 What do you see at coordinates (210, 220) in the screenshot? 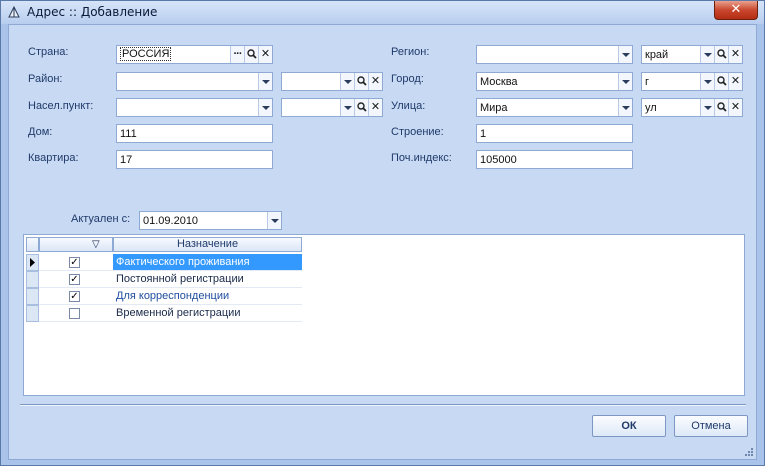
I see `actual-from-date: 01.09.2010` at bounding box center [210, 220].